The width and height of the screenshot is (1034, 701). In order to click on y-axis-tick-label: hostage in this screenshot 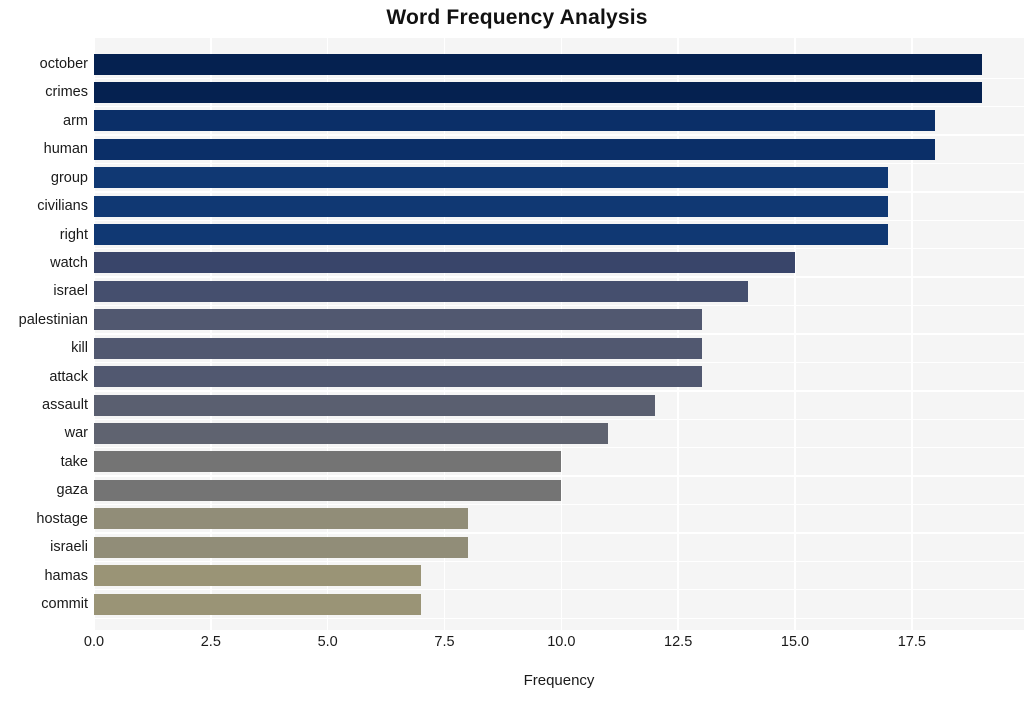, I will do `click(62, 518)`.